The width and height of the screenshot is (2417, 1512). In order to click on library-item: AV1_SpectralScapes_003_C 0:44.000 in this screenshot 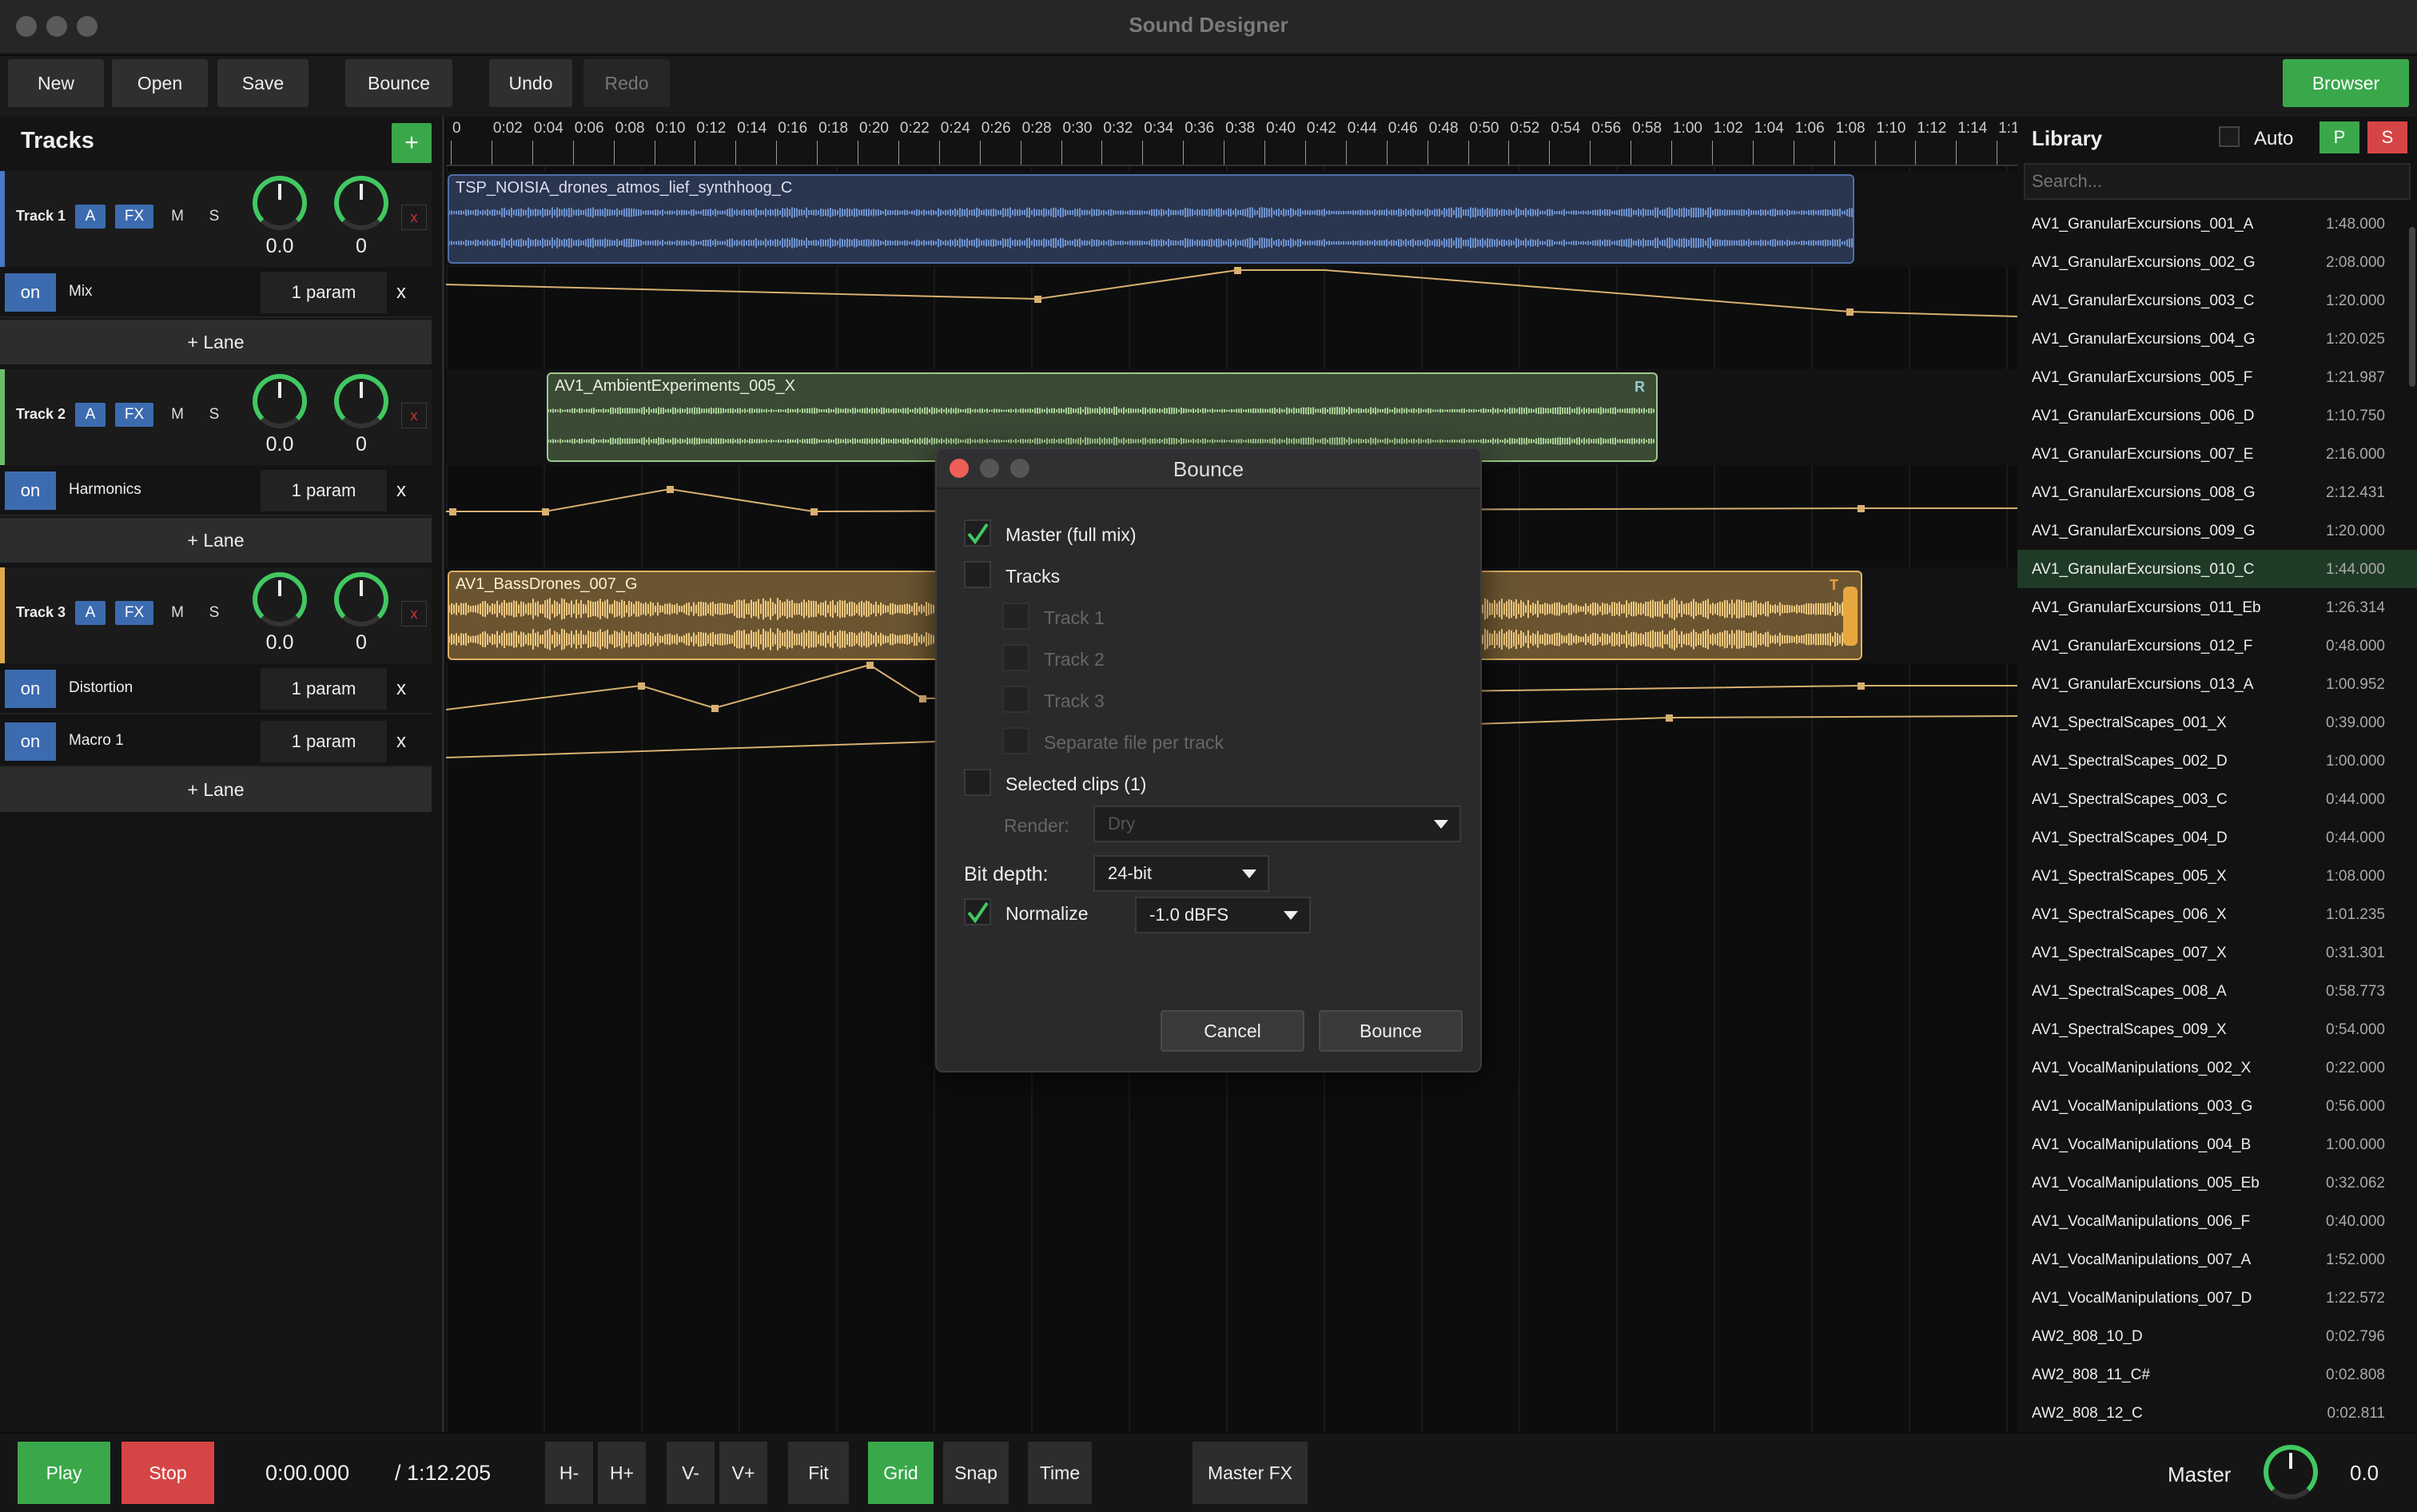, I will do `click(2217, 799)`.